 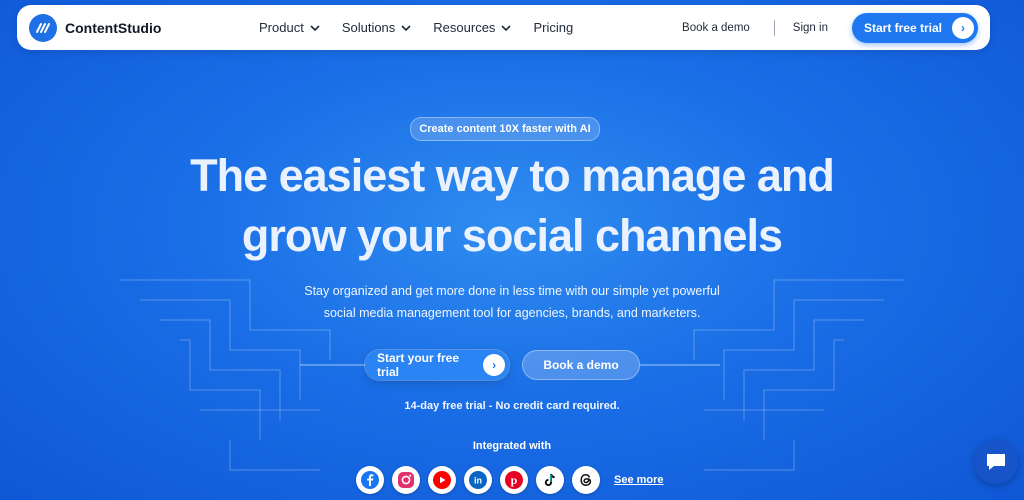 What do you see at coordinates (774, 27) in the screenshot?
I see `nav-divider` at bounding box center [774, 27].